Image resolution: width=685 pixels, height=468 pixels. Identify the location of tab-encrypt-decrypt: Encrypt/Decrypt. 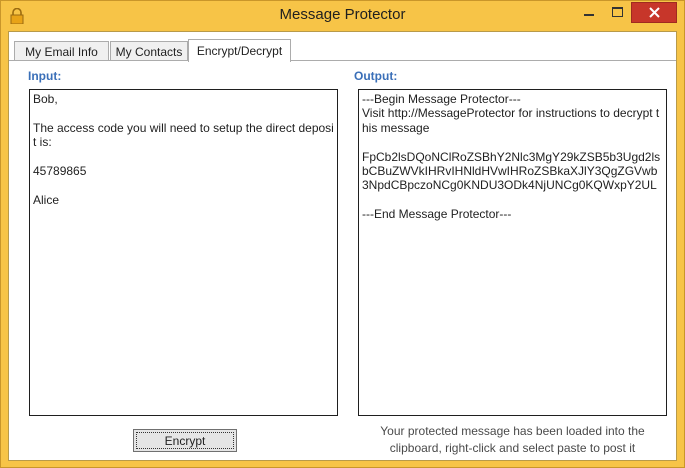
(239, 50).